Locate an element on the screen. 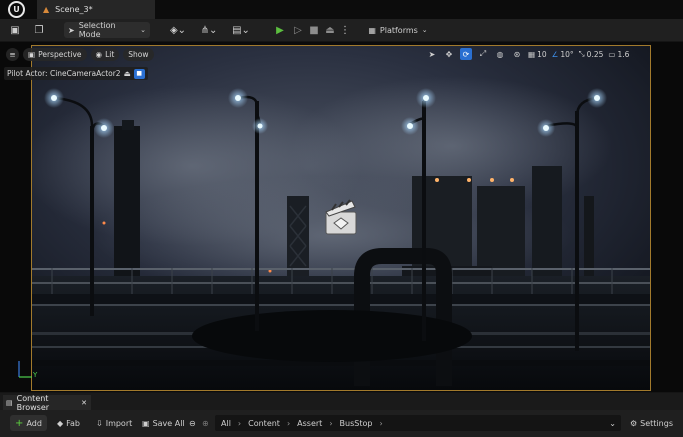  cinematics-button: ▤⌄ is located at coordinates (241, 30).